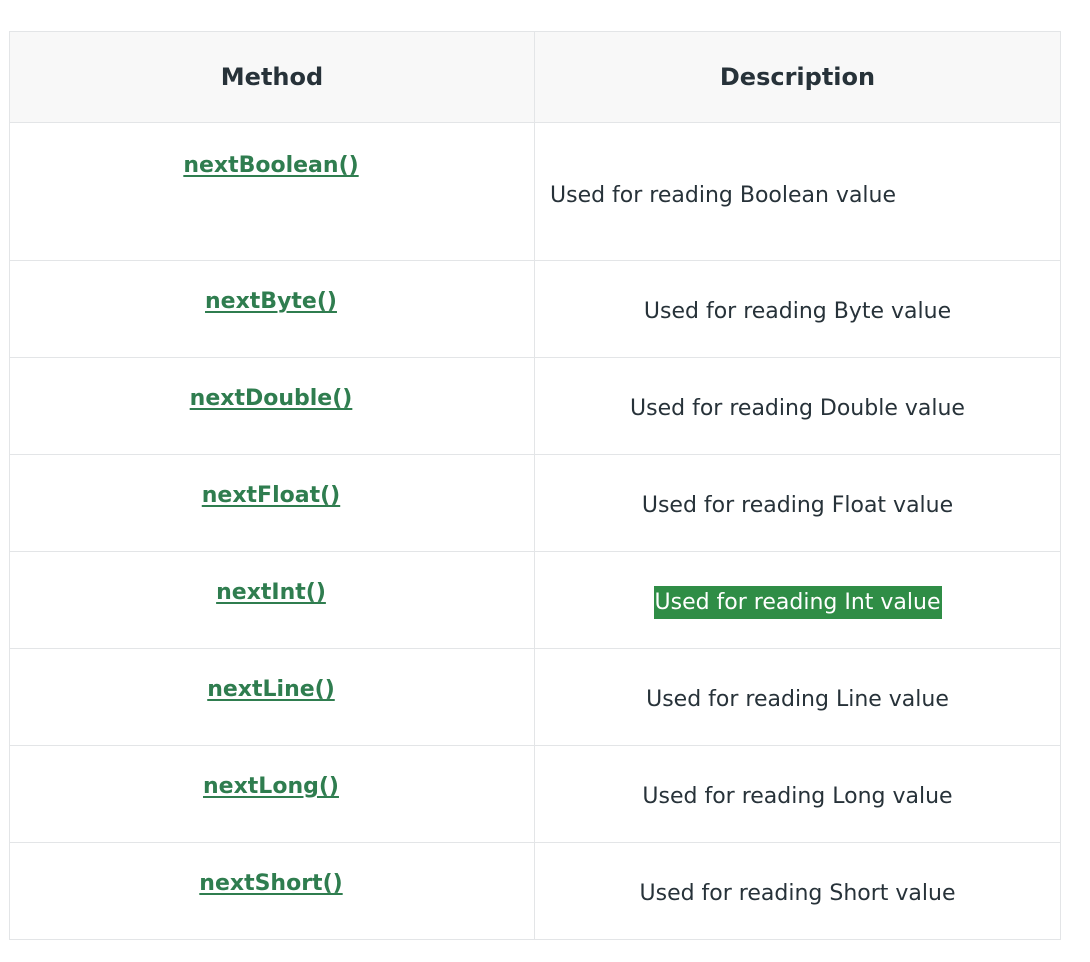 The height and width of the screenshot is (962, 1090). I want to click on method-cell: nextLong(), so click(272, 794).